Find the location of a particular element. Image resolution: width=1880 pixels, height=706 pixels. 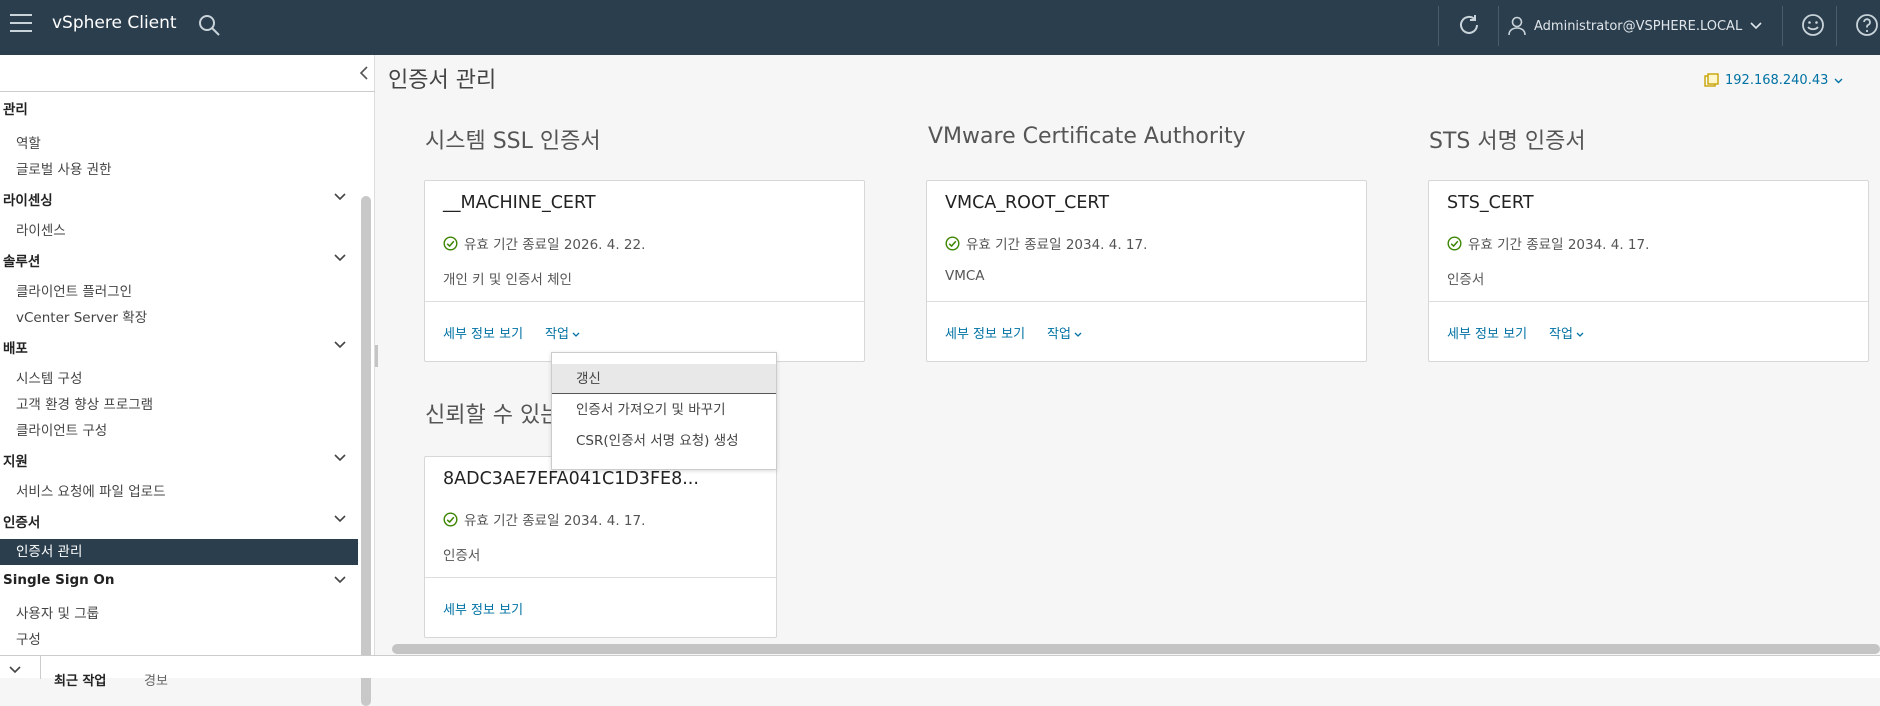

app-title: vSphere Client is located at coordinates (114, 23).